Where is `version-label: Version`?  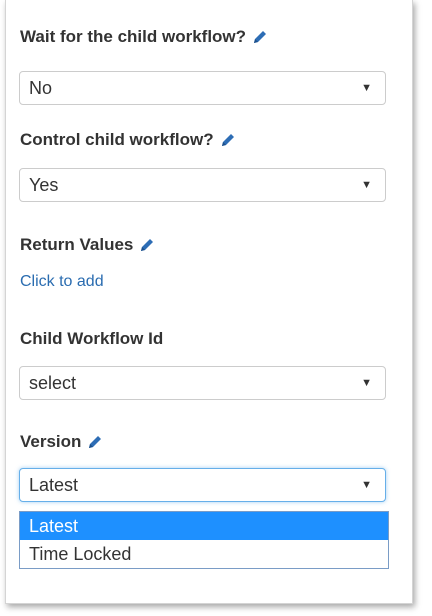 version-label: Version is located at coordinates (61, 442).